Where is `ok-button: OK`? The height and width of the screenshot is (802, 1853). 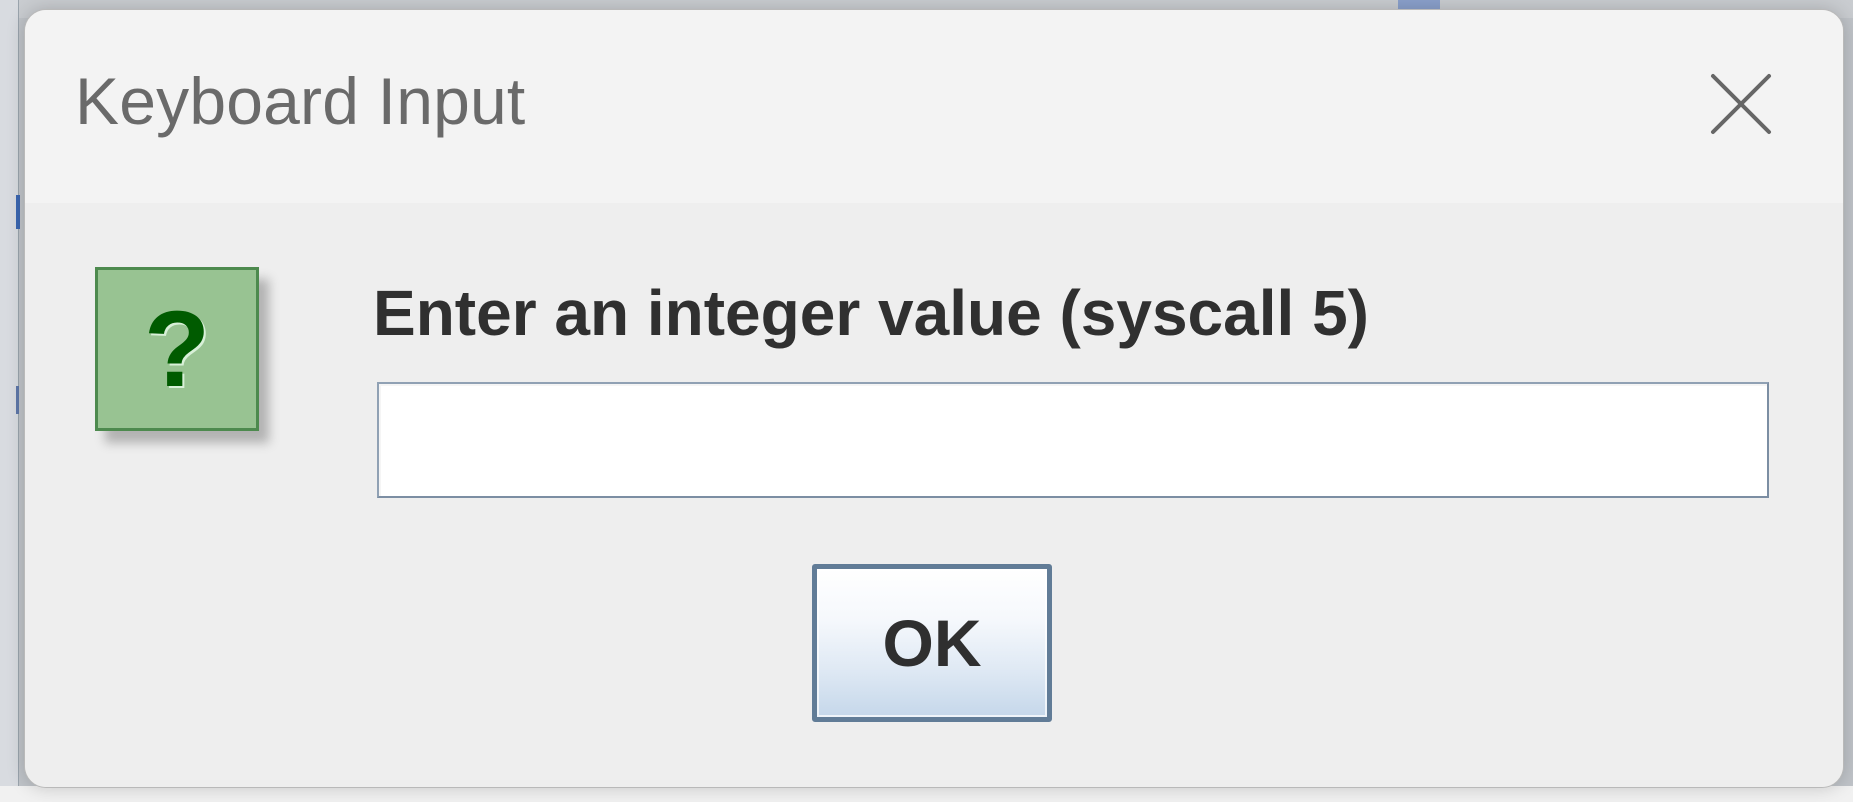
ok-button: OK is located at coordinates (932, 643).